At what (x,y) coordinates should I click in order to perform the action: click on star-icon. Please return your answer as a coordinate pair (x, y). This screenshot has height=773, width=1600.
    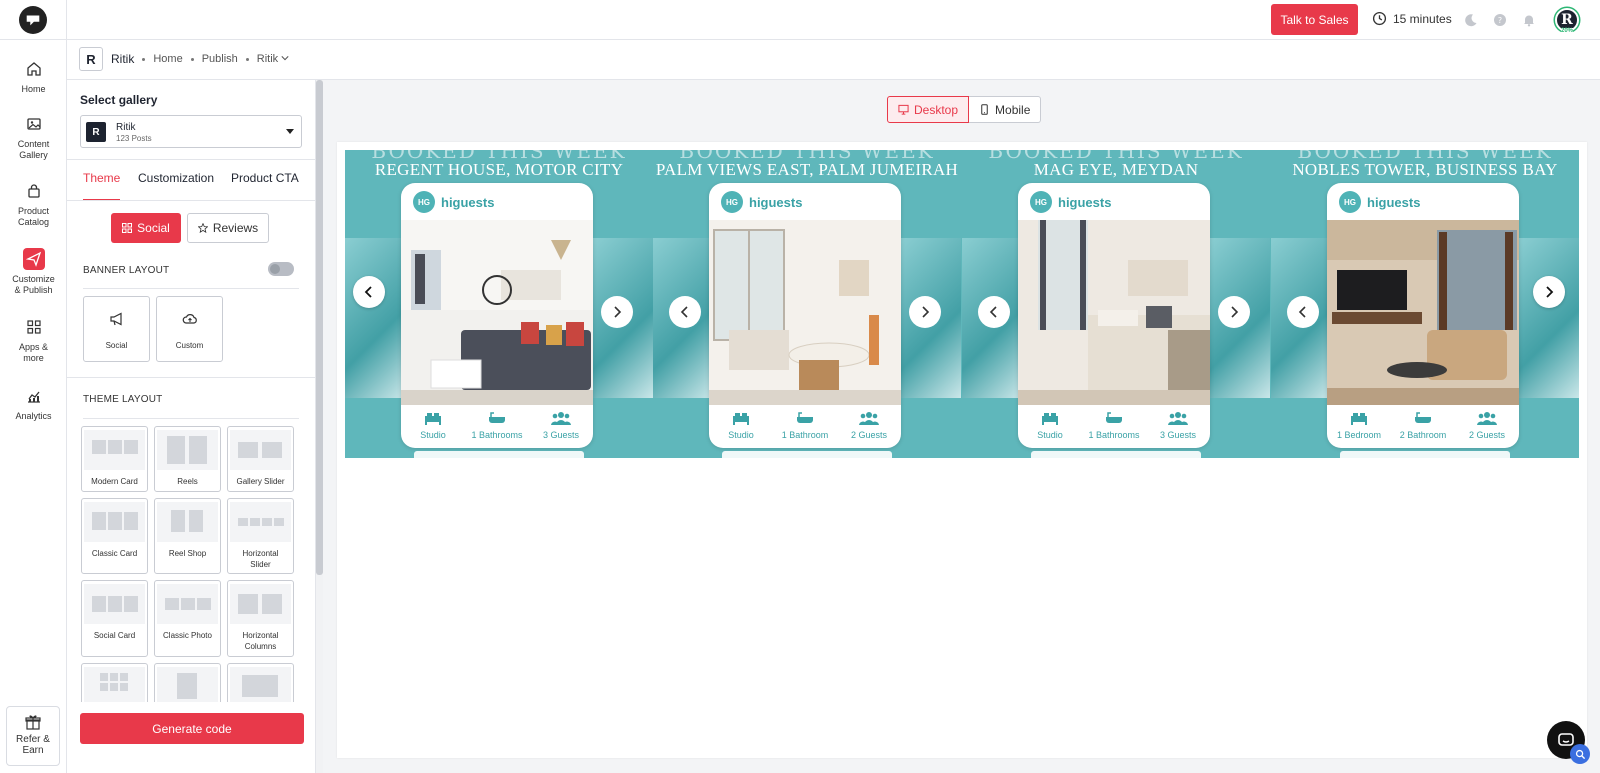
    Looking at the image, I should click on (202, 228).